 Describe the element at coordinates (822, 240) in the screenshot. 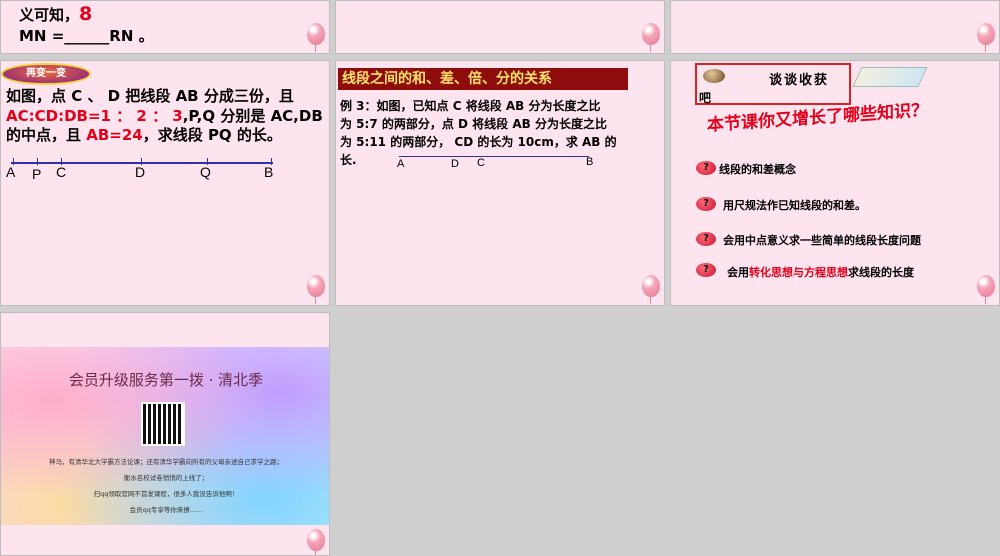

I see `slide6-item-3: 会用中点意义求一些简单的线段长度问题` at that location.